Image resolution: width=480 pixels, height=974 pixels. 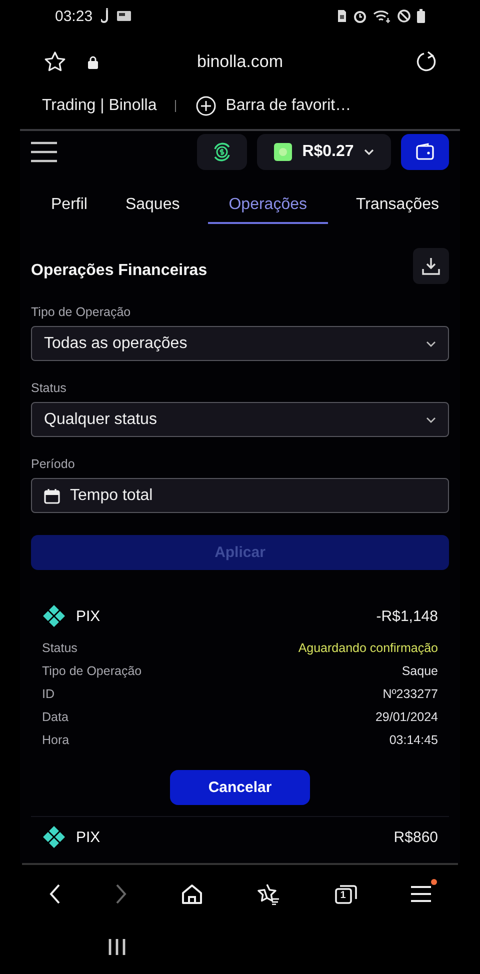 I want to click on download-button, so click(x=431, y=266).